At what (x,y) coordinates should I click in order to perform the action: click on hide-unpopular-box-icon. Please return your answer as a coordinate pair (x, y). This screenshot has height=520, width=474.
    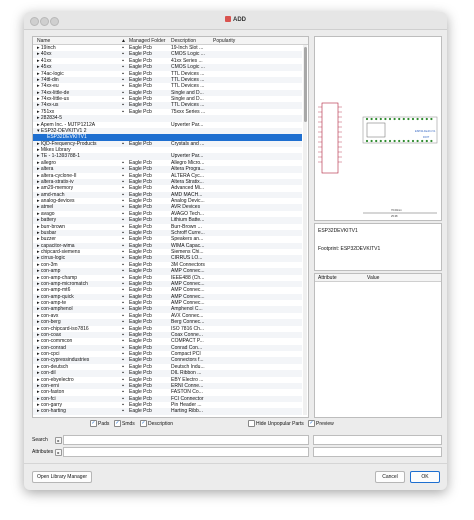
    Looking at the image, I should click on (251, 423).